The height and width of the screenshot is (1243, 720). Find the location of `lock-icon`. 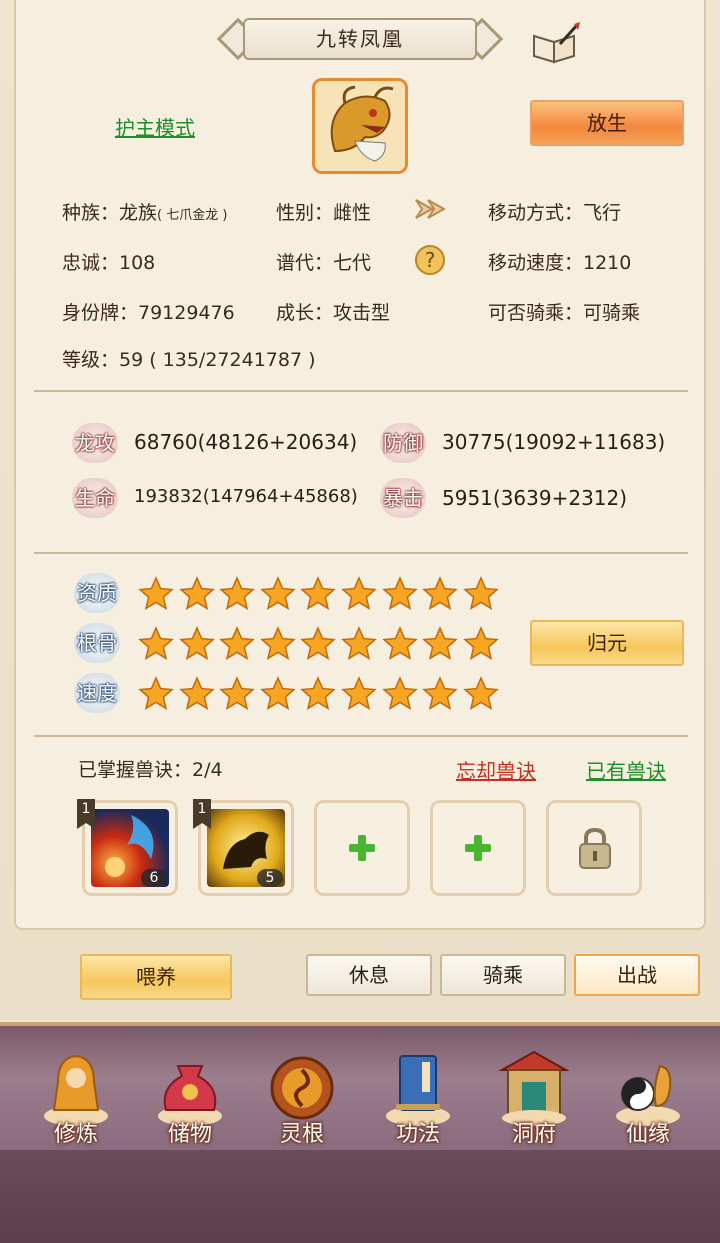

lock-icon is located at coordinates (595, 848).